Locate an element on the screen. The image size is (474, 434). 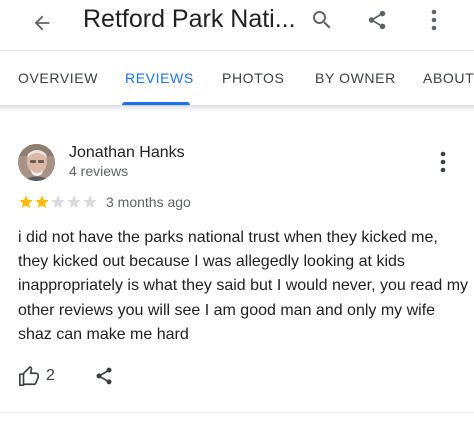
back-button is located at coordinates (42, 23).